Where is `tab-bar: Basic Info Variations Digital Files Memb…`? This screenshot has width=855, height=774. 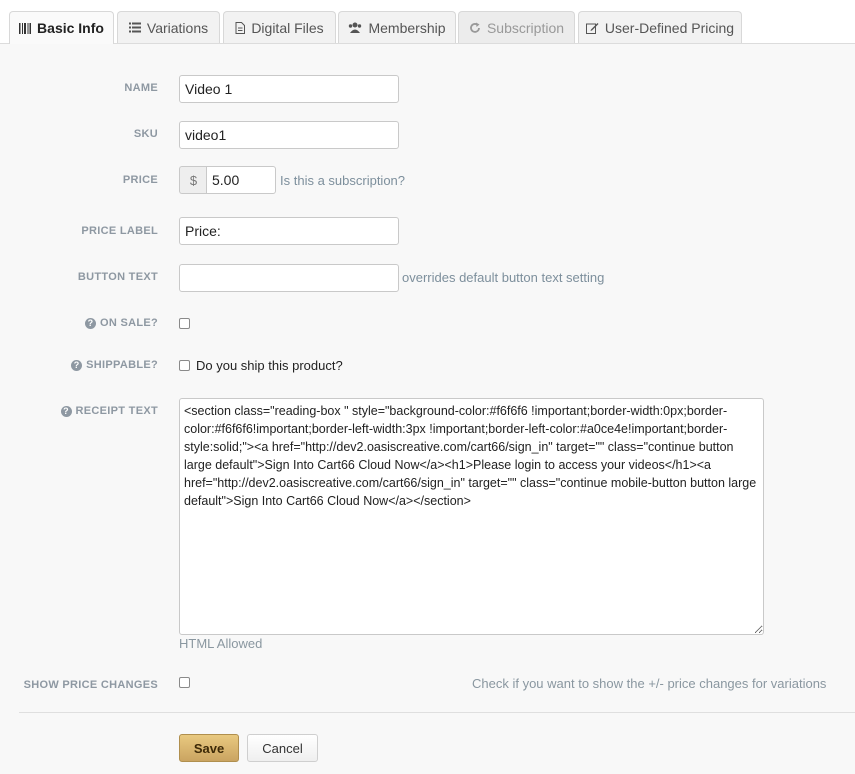 tab-bar: Basic Info Variations Digital Files Memb… is located at coordinates (427, 22).